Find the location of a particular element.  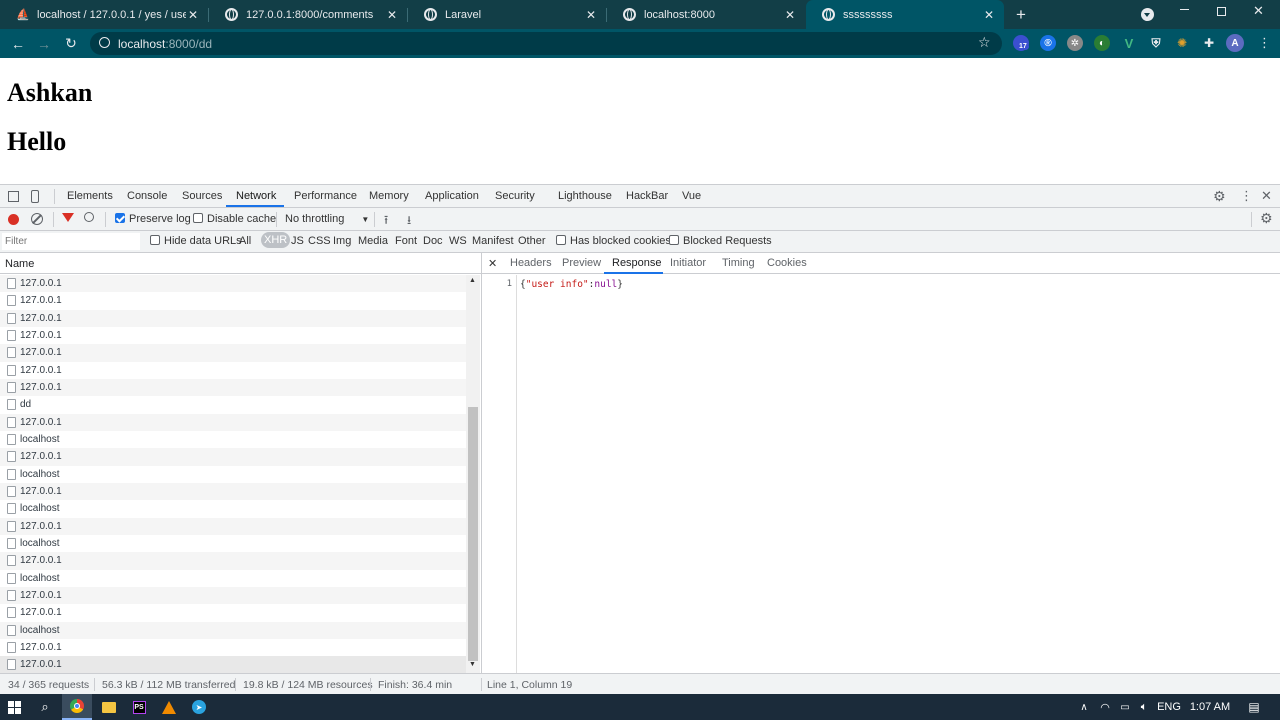

devtools-menu-icon: ⋮ is located at coordinates (1246, 196).